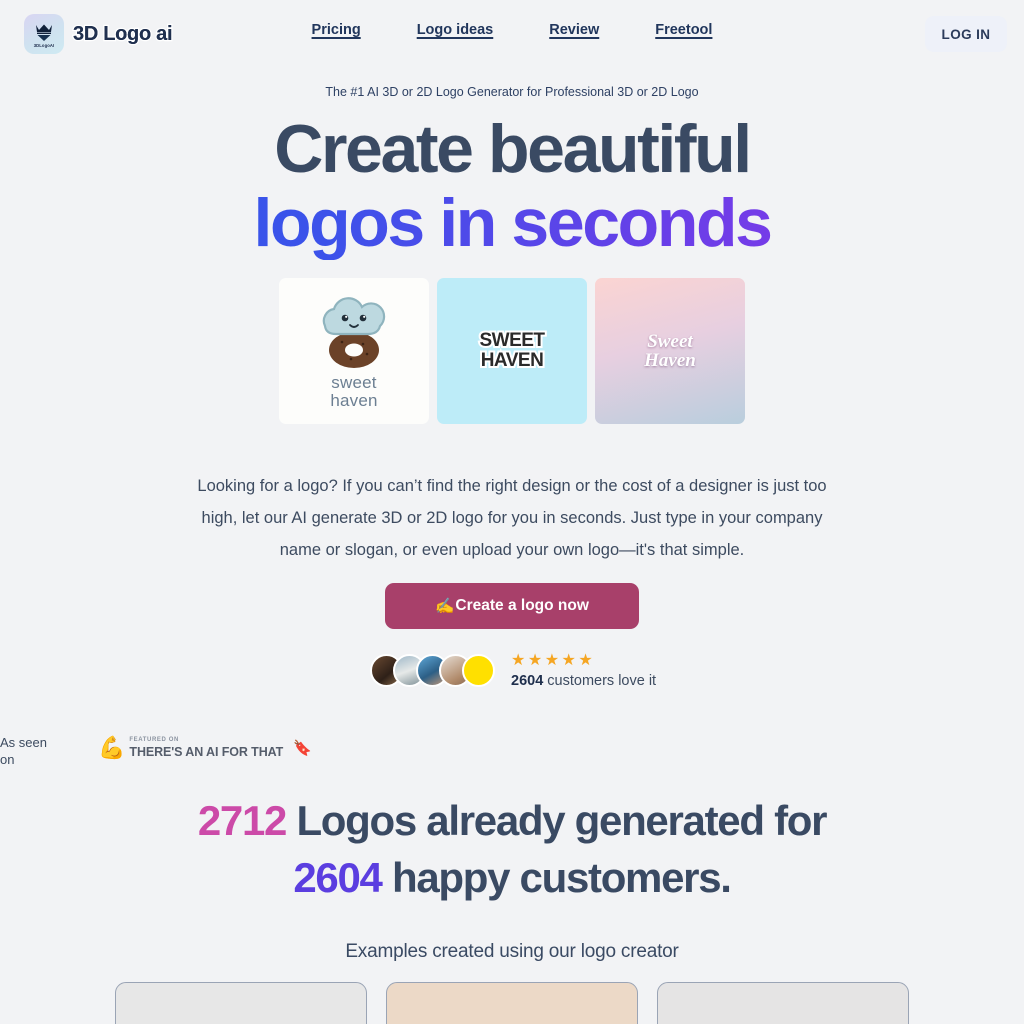 This screenshot has width=1024, height=1024. What do you see at coordinates (206, 752) in the screenshot?
I see `taaft-name: THERE'S AN AI FOR THAT` at bounding box center [206, 752].